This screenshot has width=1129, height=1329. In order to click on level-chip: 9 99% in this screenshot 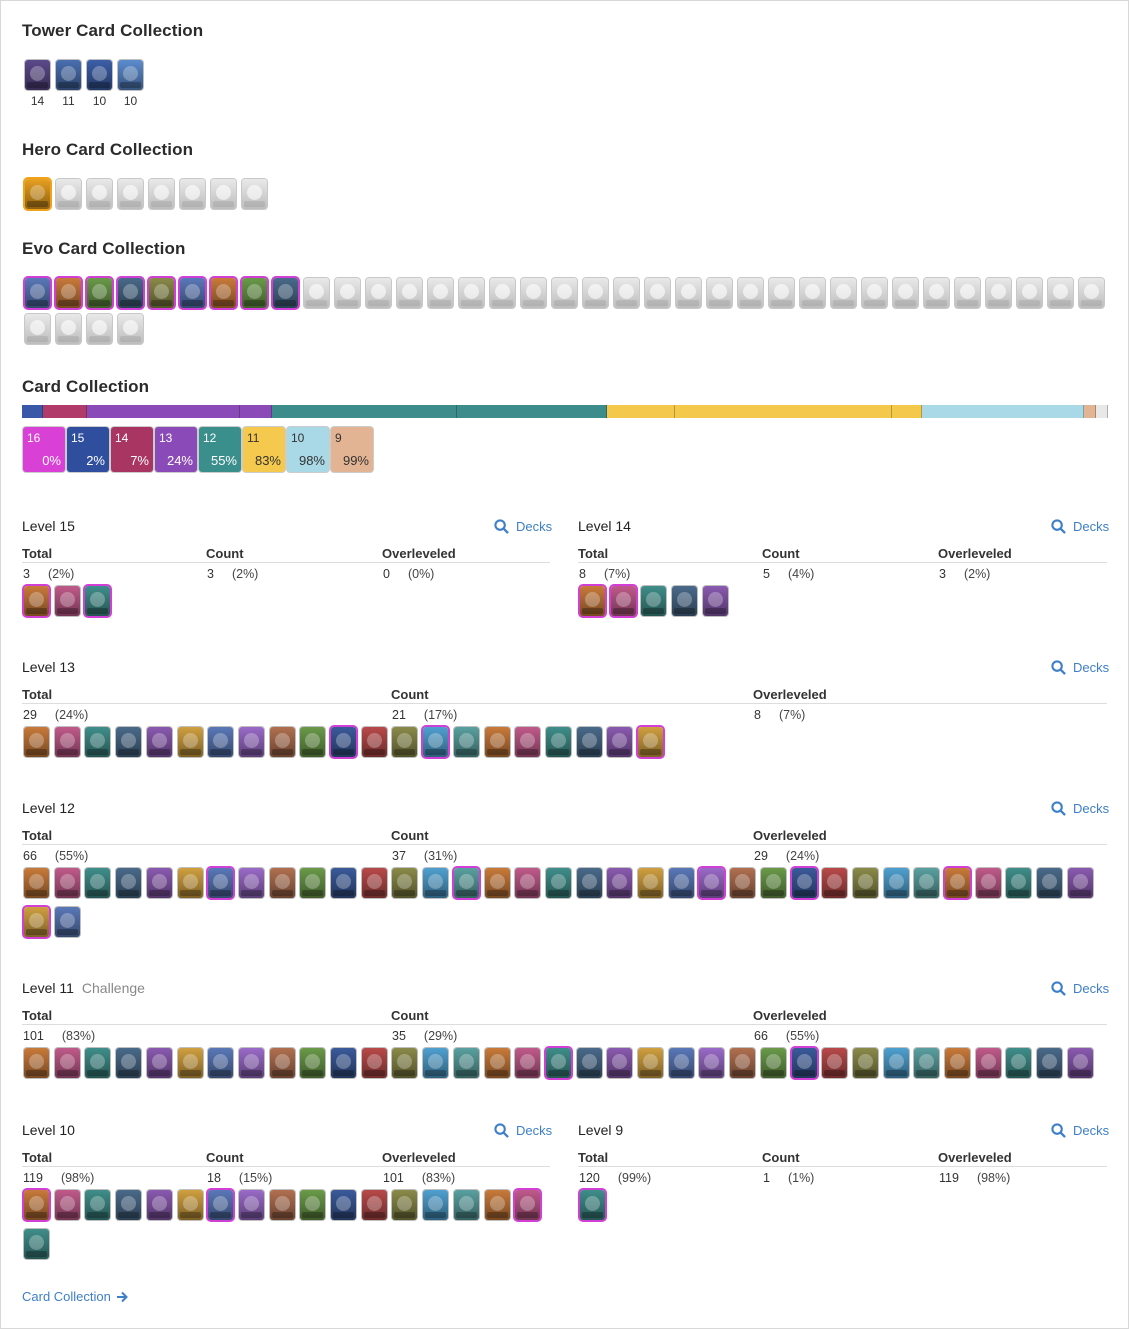, I will do `click(352, 449)`.